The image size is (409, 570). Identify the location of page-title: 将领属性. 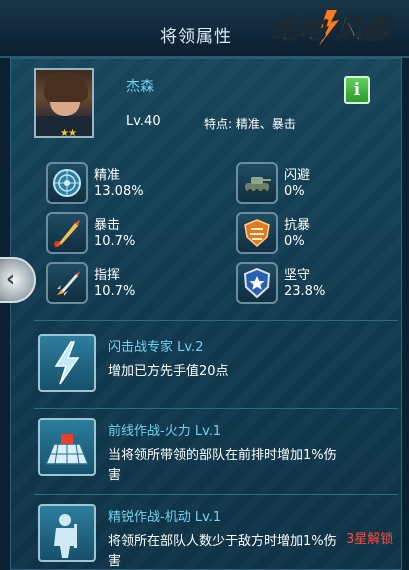
(196, 37).